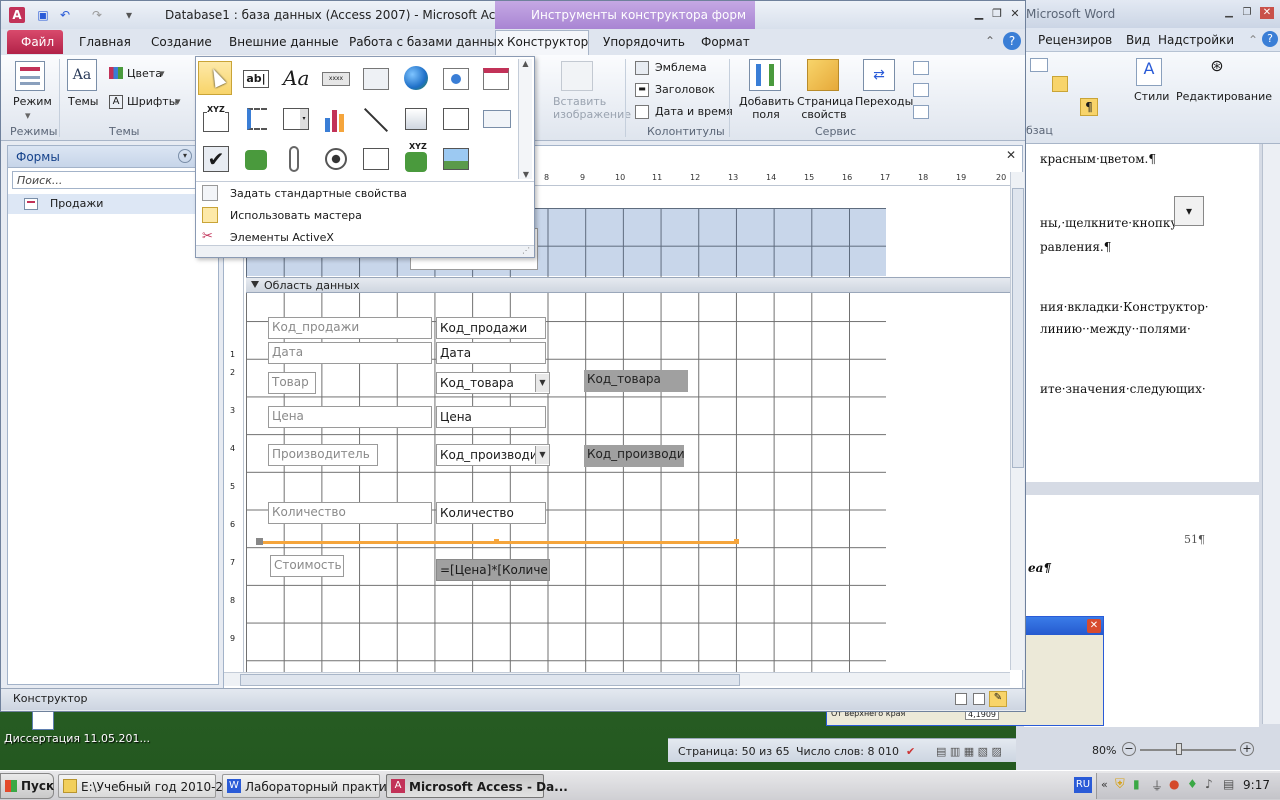 The image size is (1280, 800). Describe the element at coordinates (116, 73) in the screenshot. I see `colors-icon` at that location.